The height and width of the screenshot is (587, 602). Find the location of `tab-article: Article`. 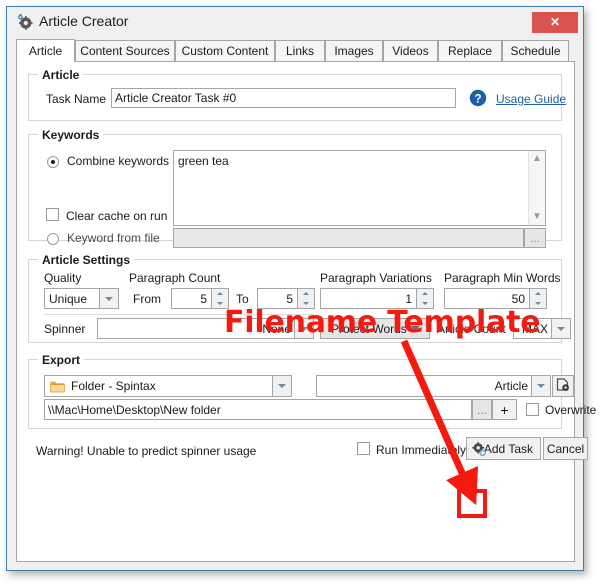

tab-article: Article is located at coordinates (45, 50).